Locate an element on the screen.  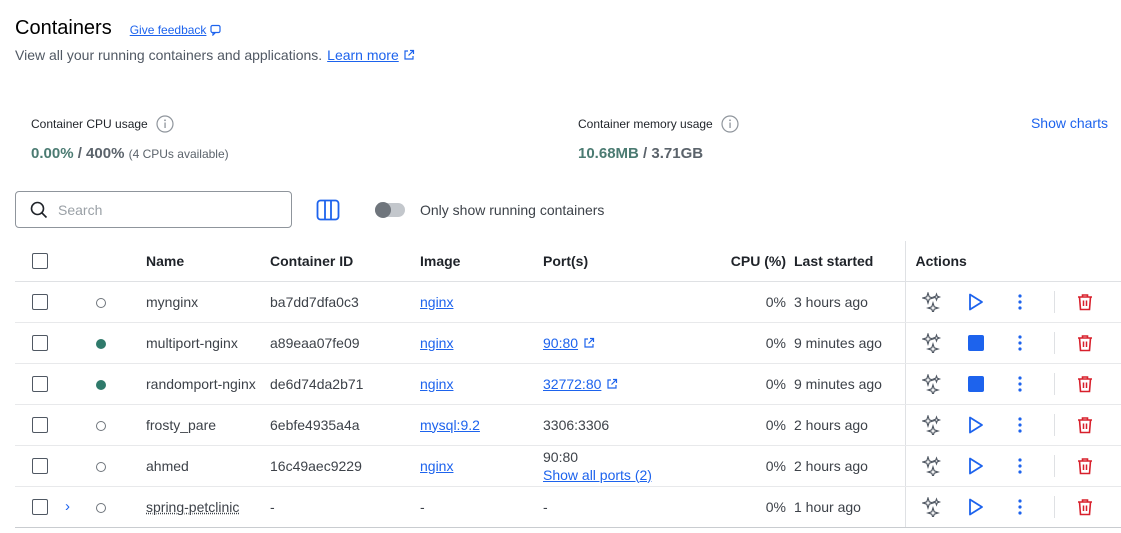
container-id: 6ebfe4935a4a is located at coordinates (345, 425).